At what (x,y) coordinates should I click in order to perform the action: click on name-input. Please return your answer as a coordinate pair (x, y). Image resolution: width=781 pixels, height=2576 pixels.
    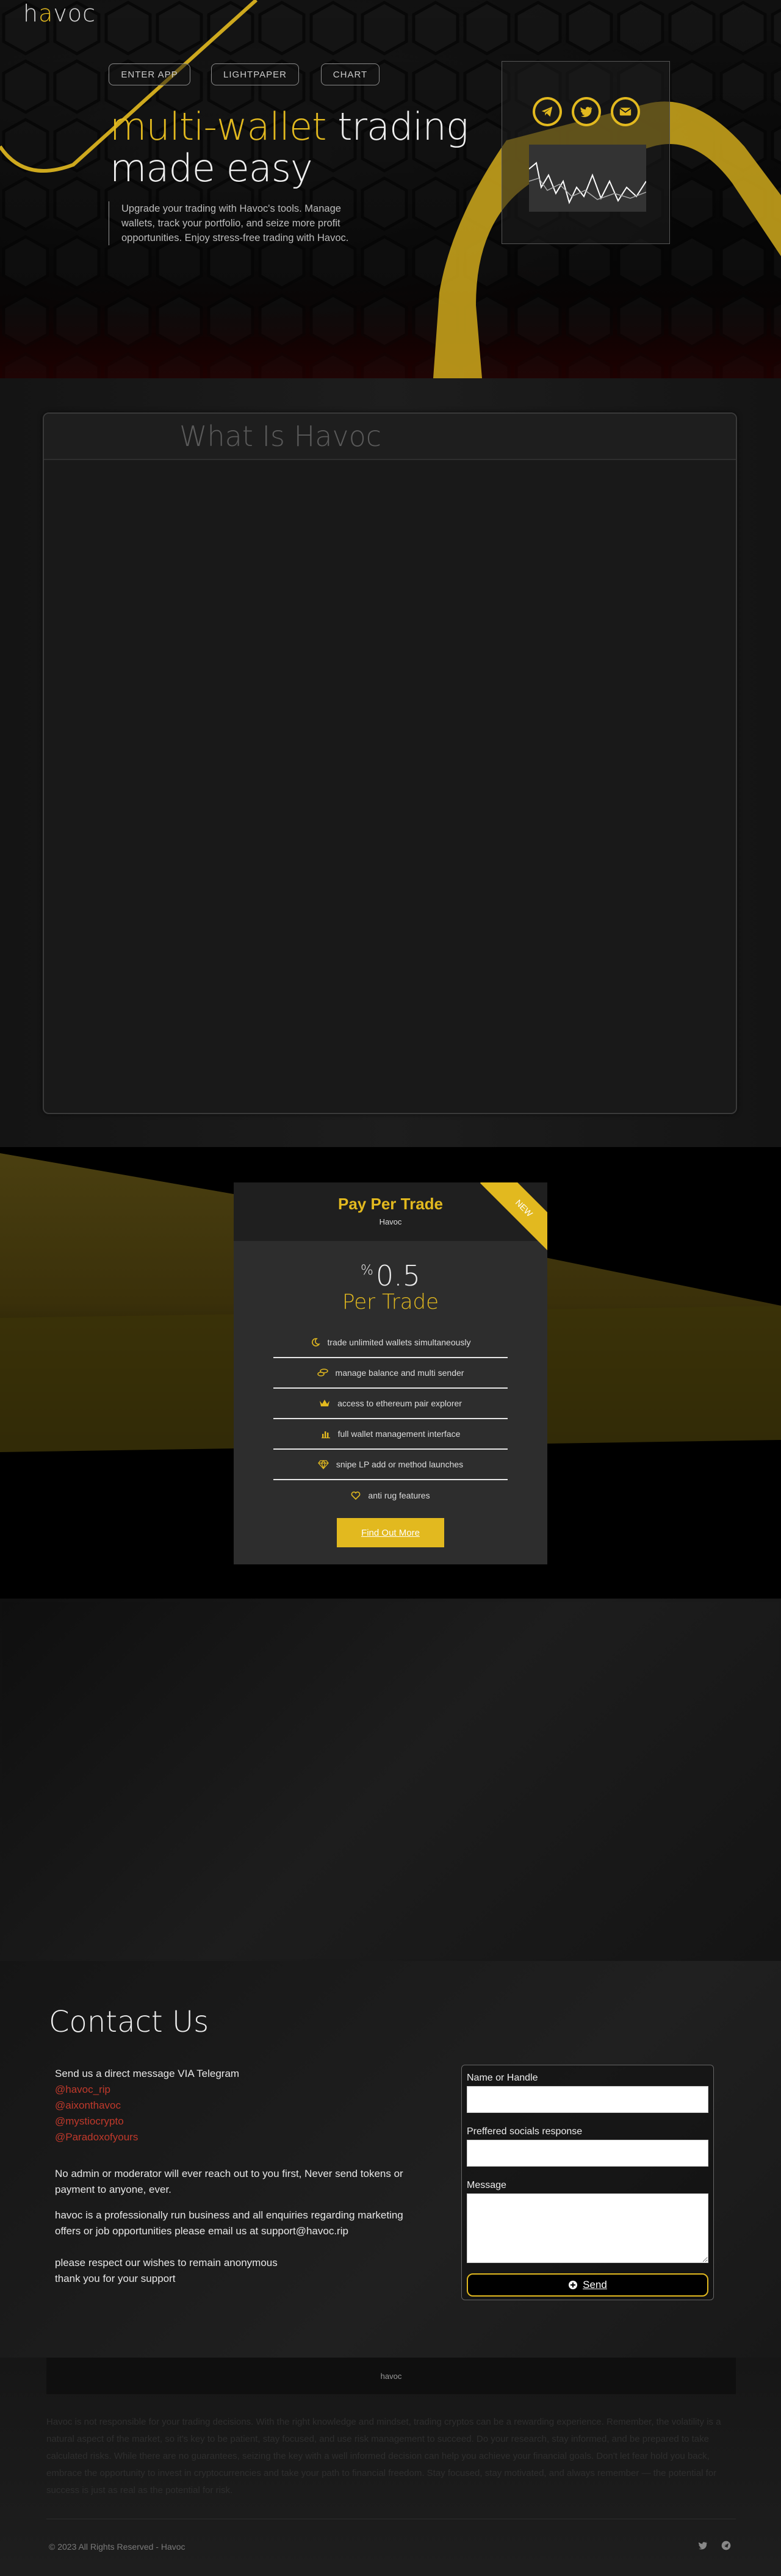
    Looking at the image, I should click on (587, 2099).